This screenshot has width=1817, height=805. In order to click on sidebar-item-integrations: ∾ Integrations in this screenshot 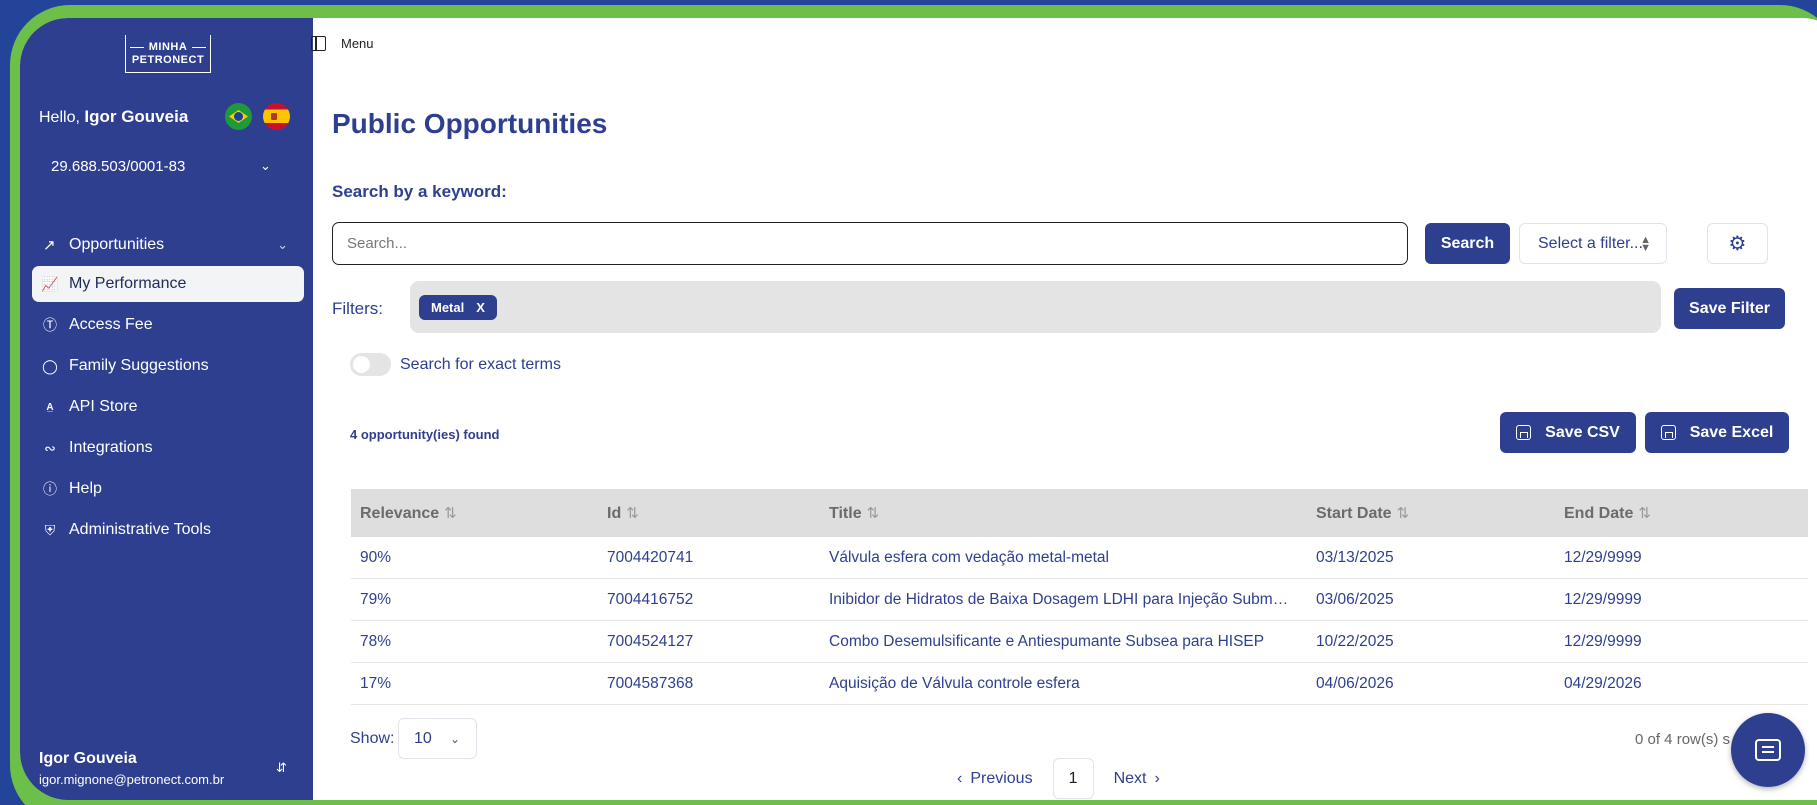, I will do `click(168, 448)`.